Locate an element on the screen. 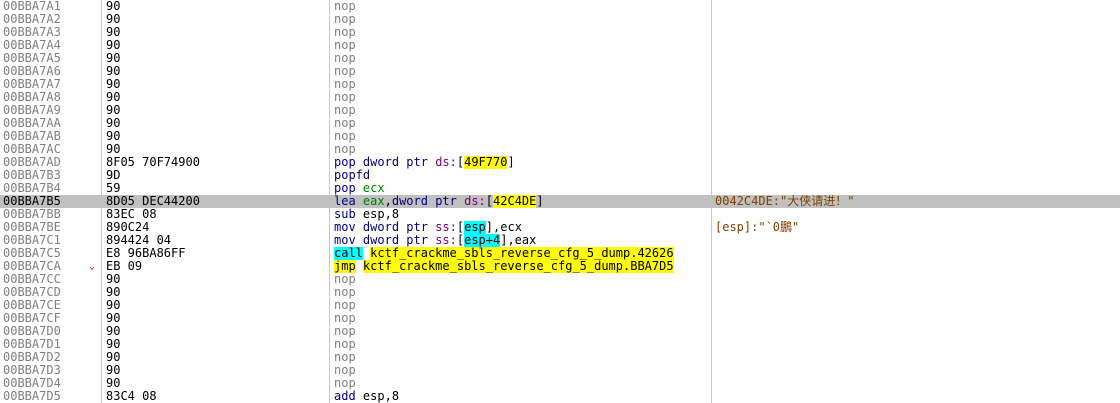 This screenshot has width=1120, height=403. table-row: 00BBA7A6 90 nop is located at coordinates (560, 71).